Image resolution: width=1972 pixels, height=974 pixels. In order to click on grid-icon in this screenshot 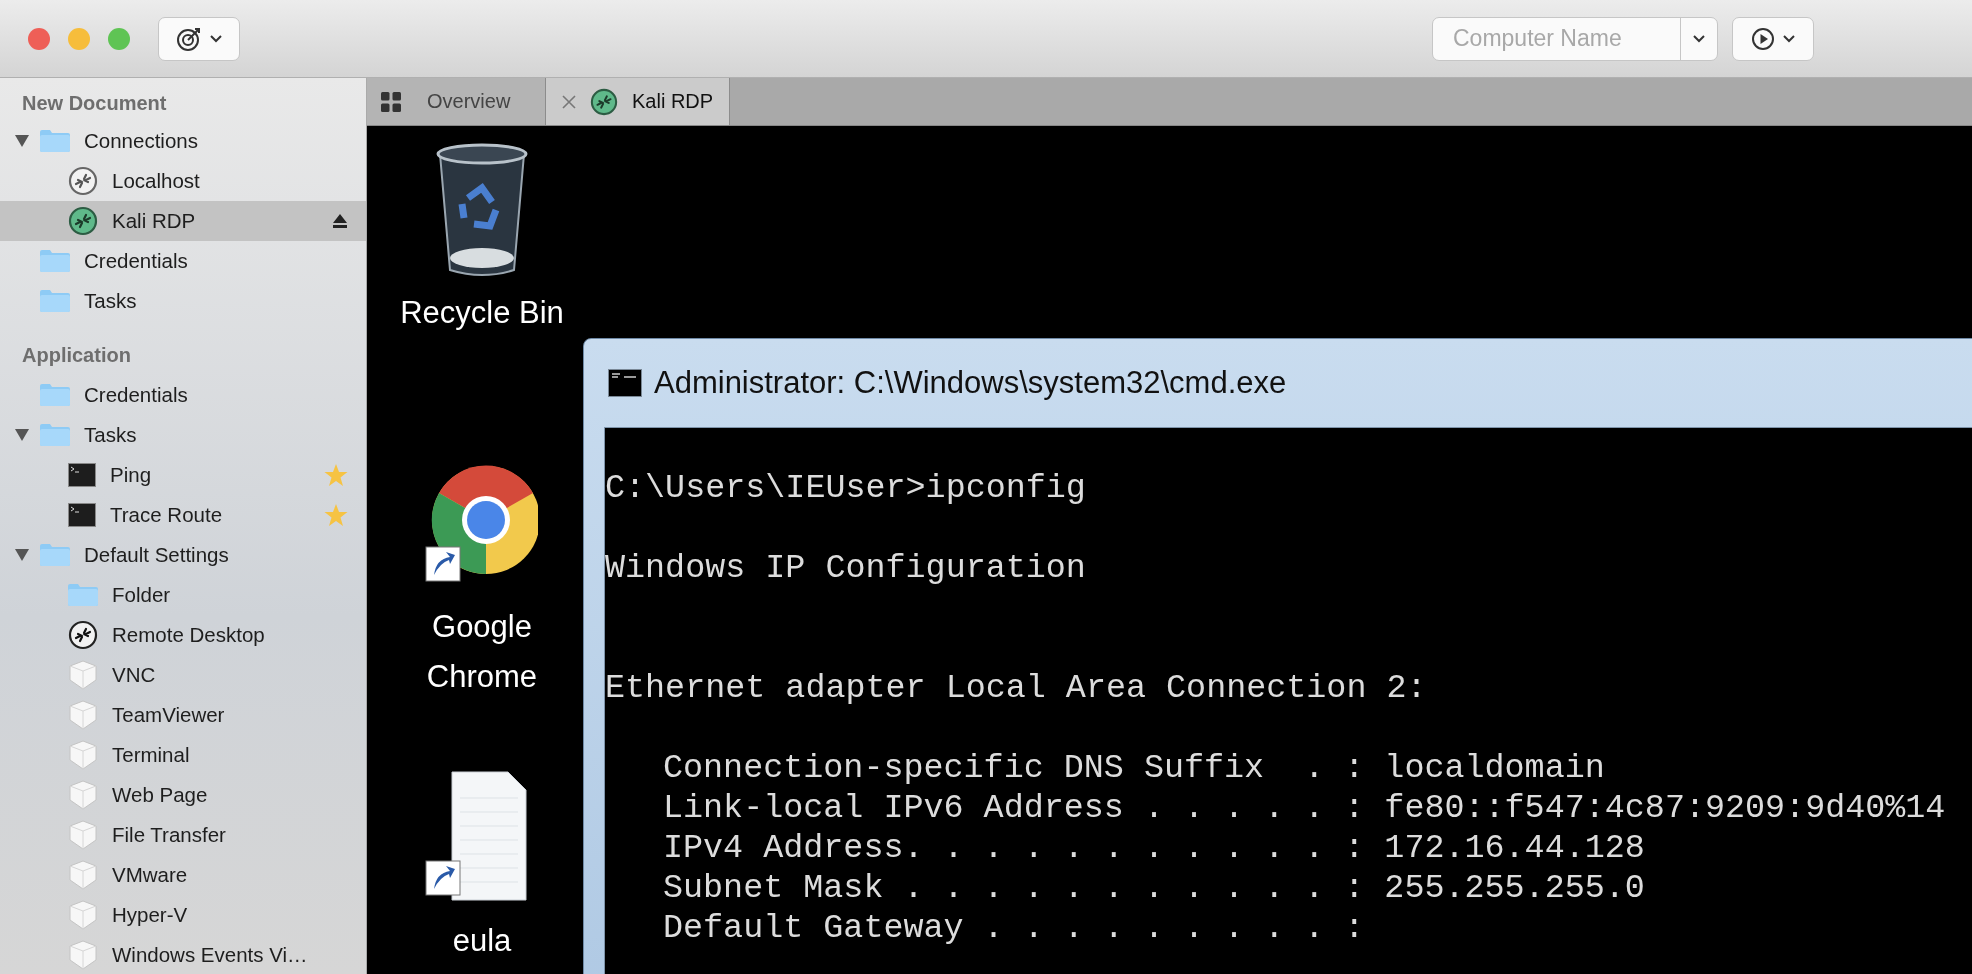, I will do `click(391, 101)`.